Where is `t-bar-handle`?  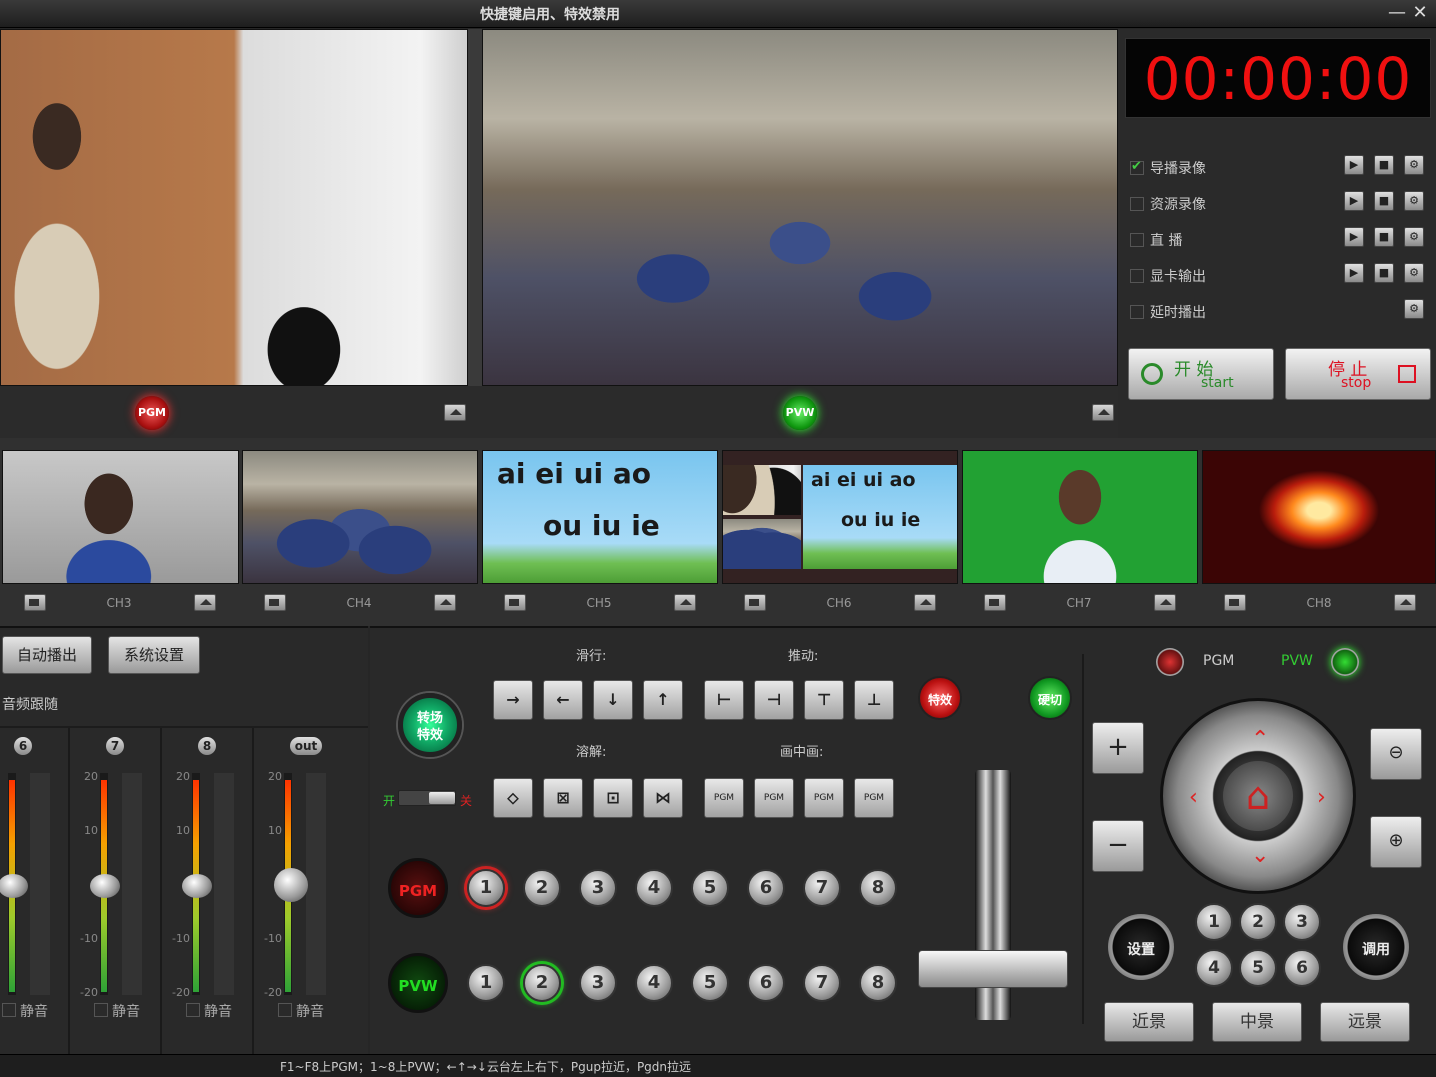 t-bar-handle is located at coordinates (993, 969).